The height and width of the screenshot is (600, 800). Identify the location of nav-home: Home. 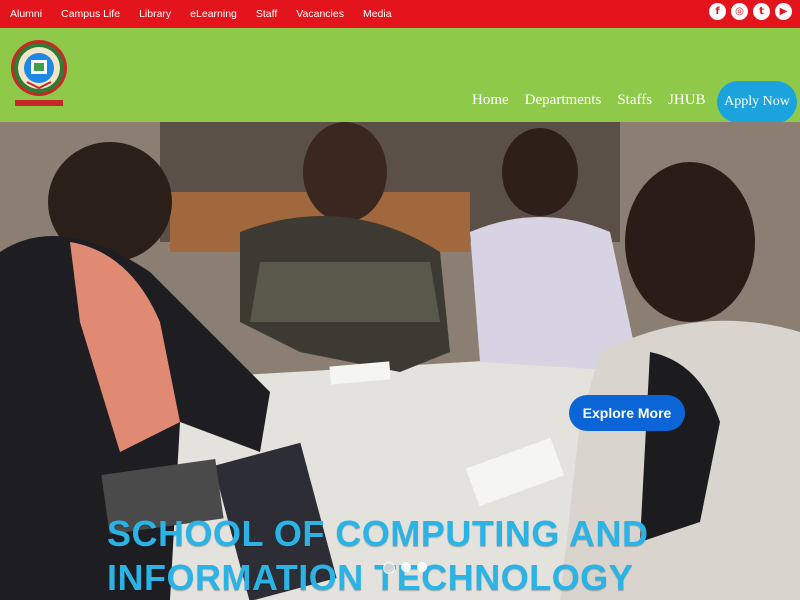
(490, 119).